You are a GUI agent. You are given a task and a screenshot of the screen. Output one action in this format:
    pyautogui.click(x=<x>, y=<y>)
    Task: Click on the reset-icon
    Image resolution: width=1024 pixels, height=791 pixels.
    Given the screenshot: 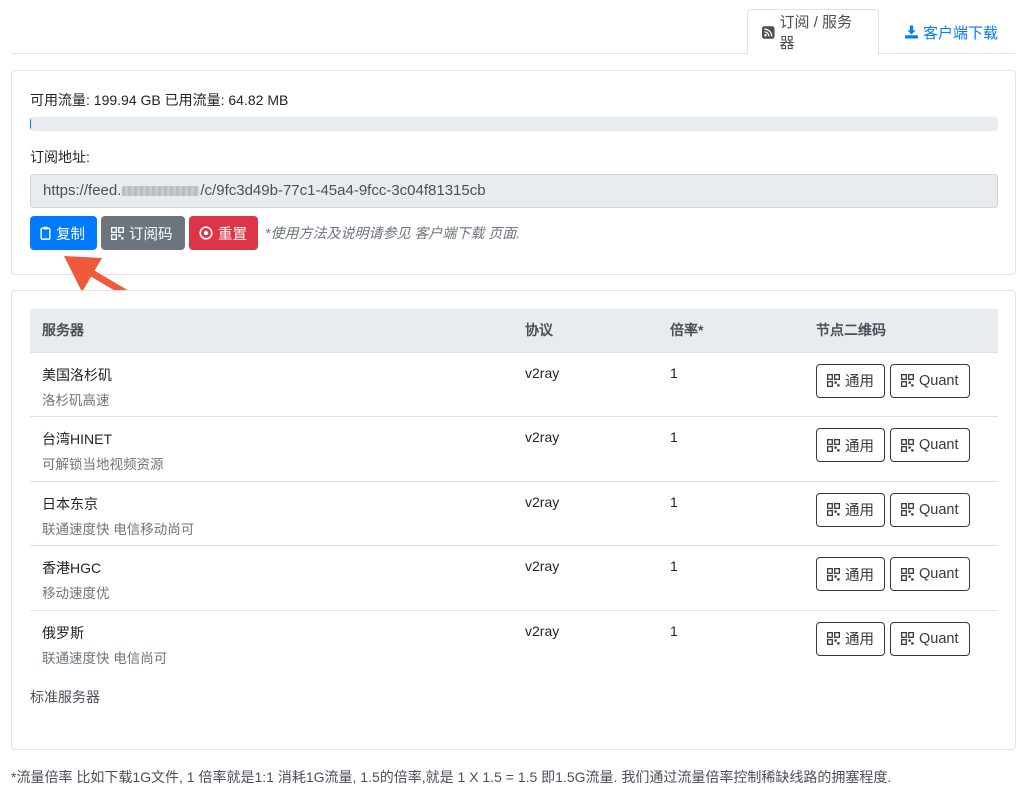 What is the action you would take?
    pyautogui.click(x=206, y=233)
    